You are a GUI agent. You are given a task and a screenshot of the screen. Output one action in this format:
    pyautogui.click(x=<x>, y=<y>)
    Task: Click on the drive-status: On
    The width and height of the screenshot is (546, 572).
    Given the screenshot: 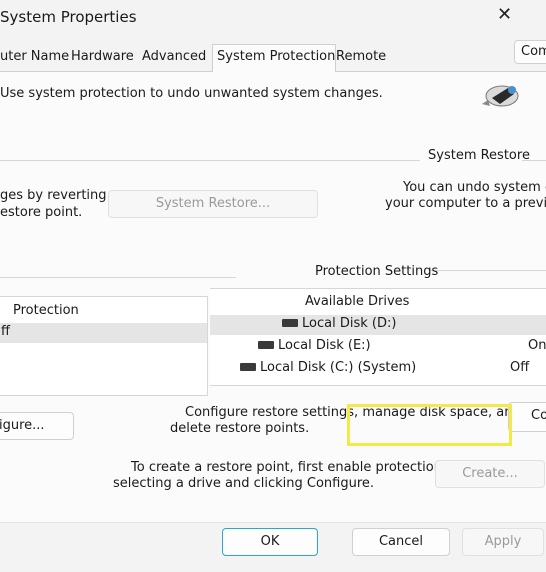 What is the action you would take?
    pyautogui.click(x=537, y=345)
    